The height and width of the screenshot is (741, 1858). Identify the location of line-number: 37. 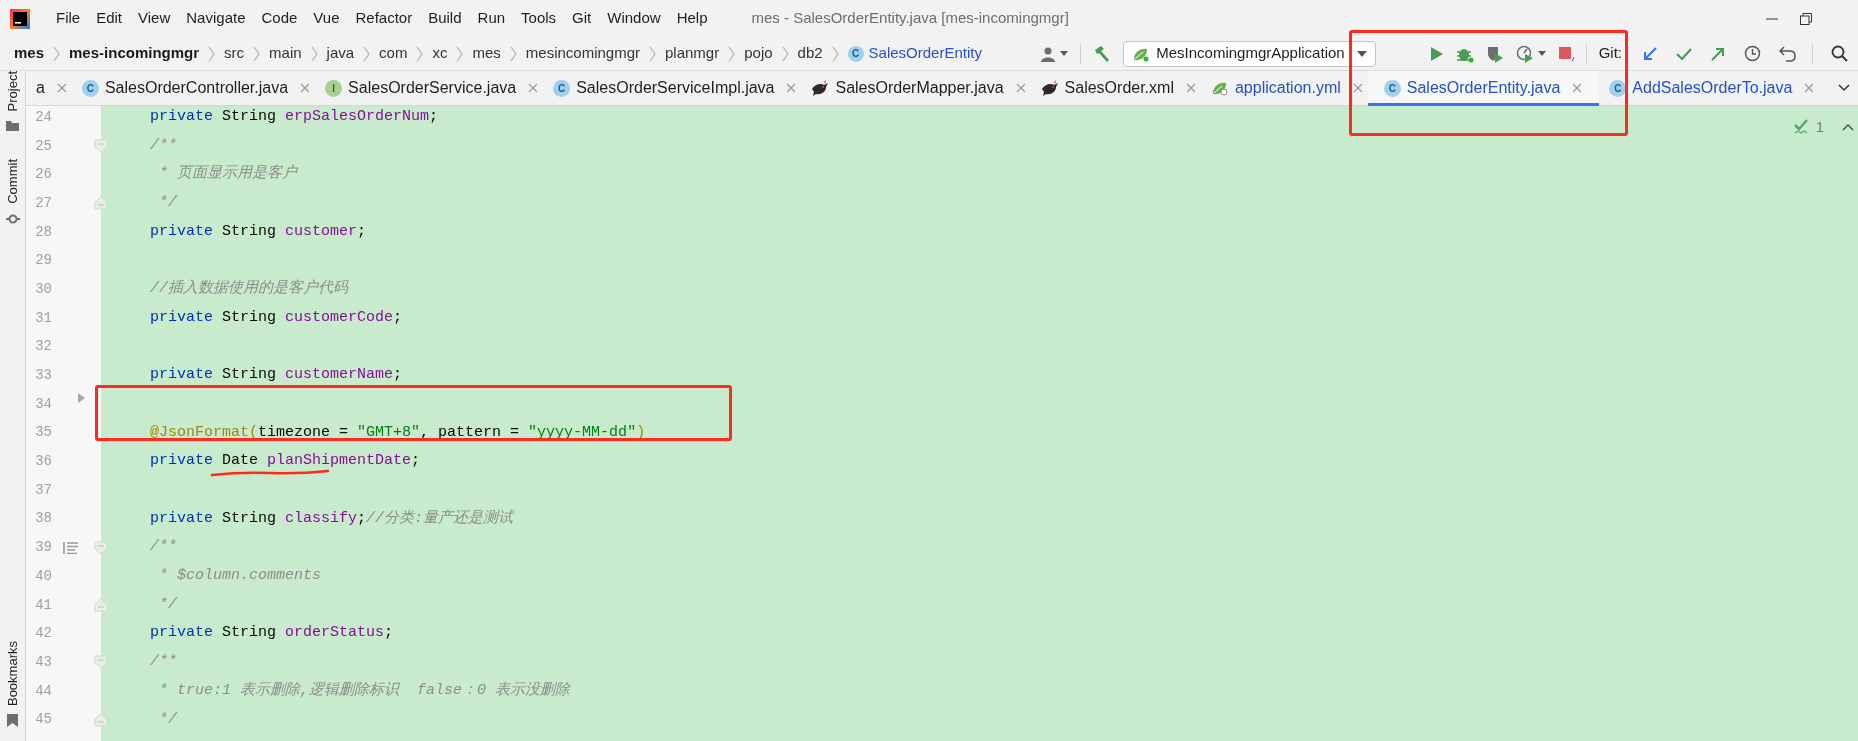
(43, 490).